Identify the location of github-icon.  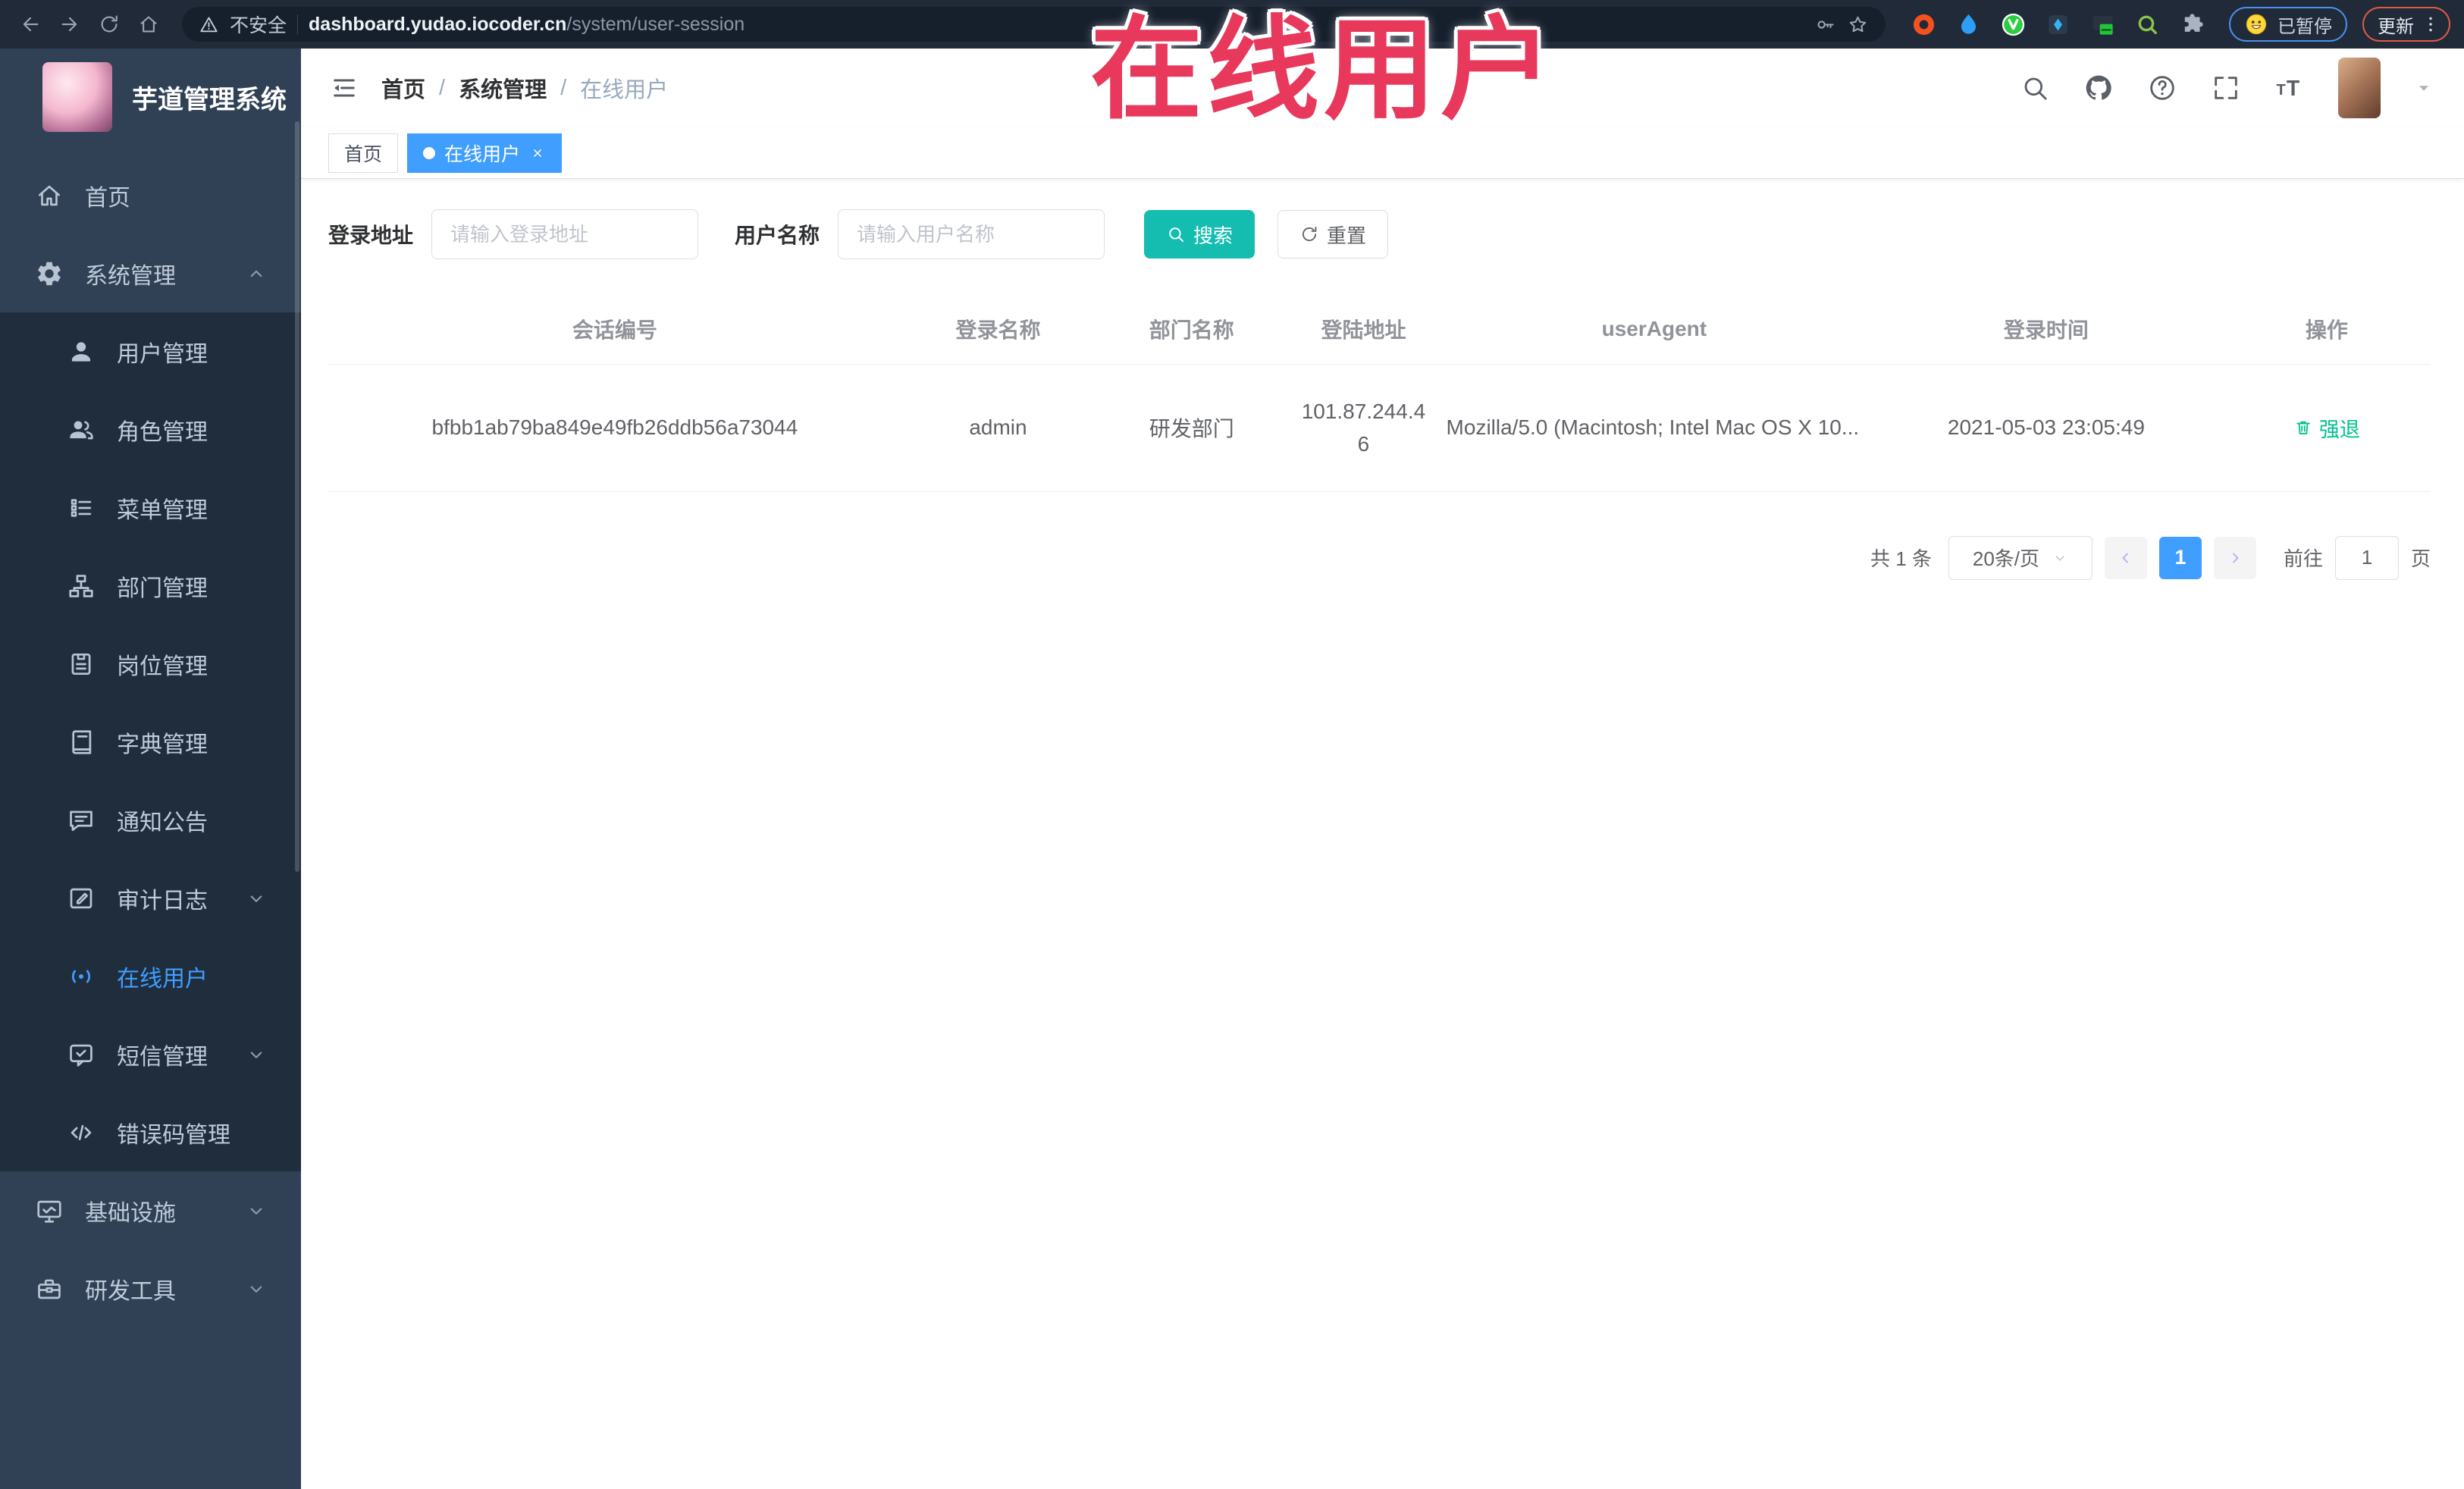
(2099, 88).